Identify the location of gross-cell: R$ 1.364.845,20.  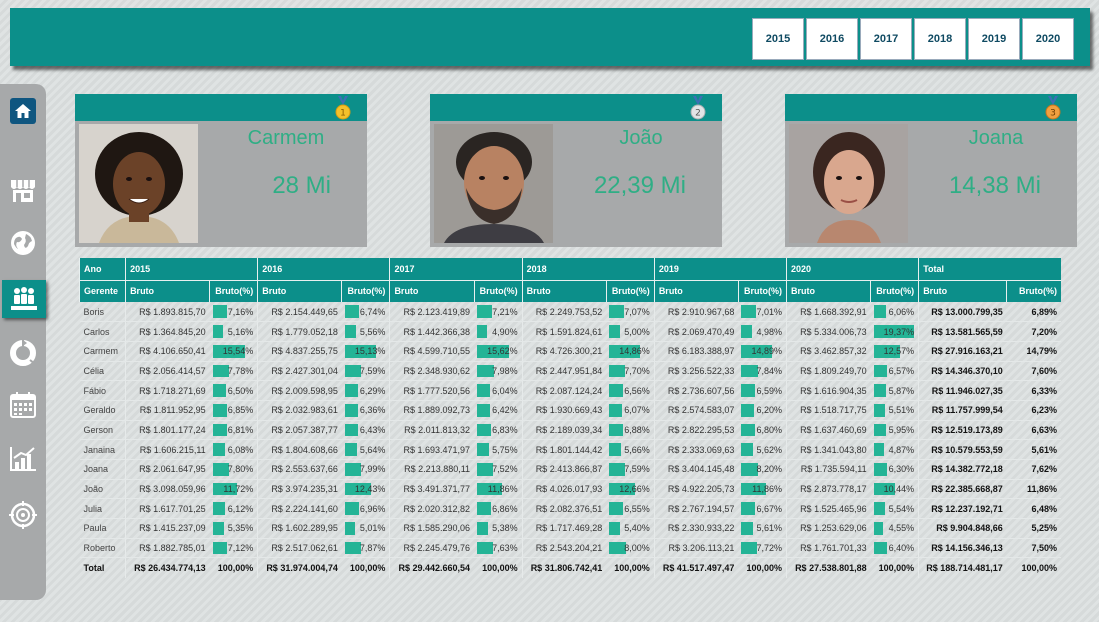
(167, 331).